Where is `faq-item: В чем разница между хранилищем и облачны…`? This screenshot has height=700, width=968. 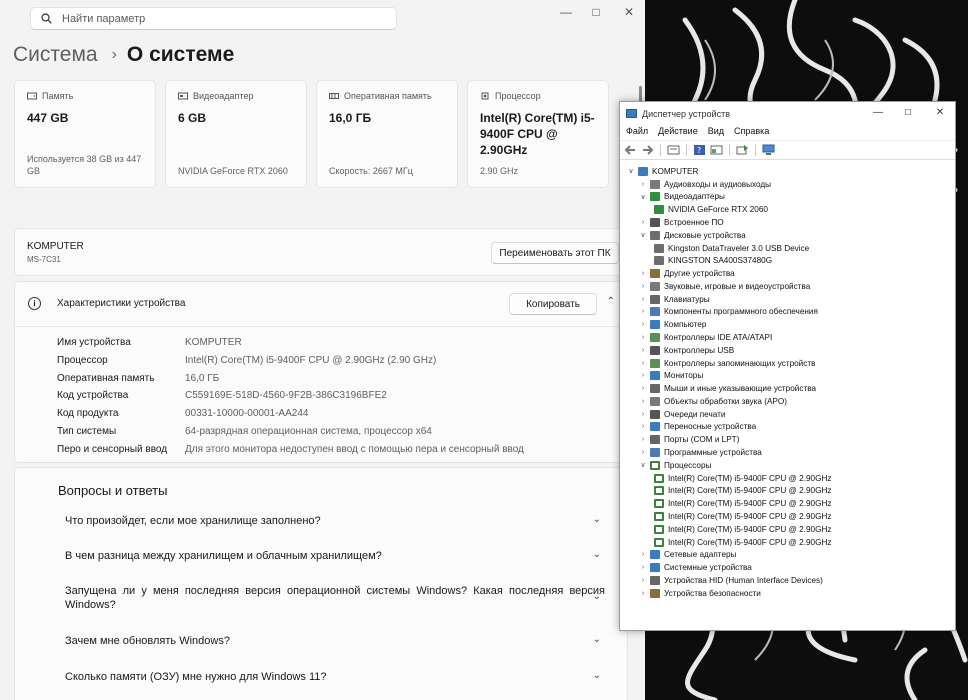
faq-item: В чем разница между хранилищем и облачны… is located at coordinates (335, 556).